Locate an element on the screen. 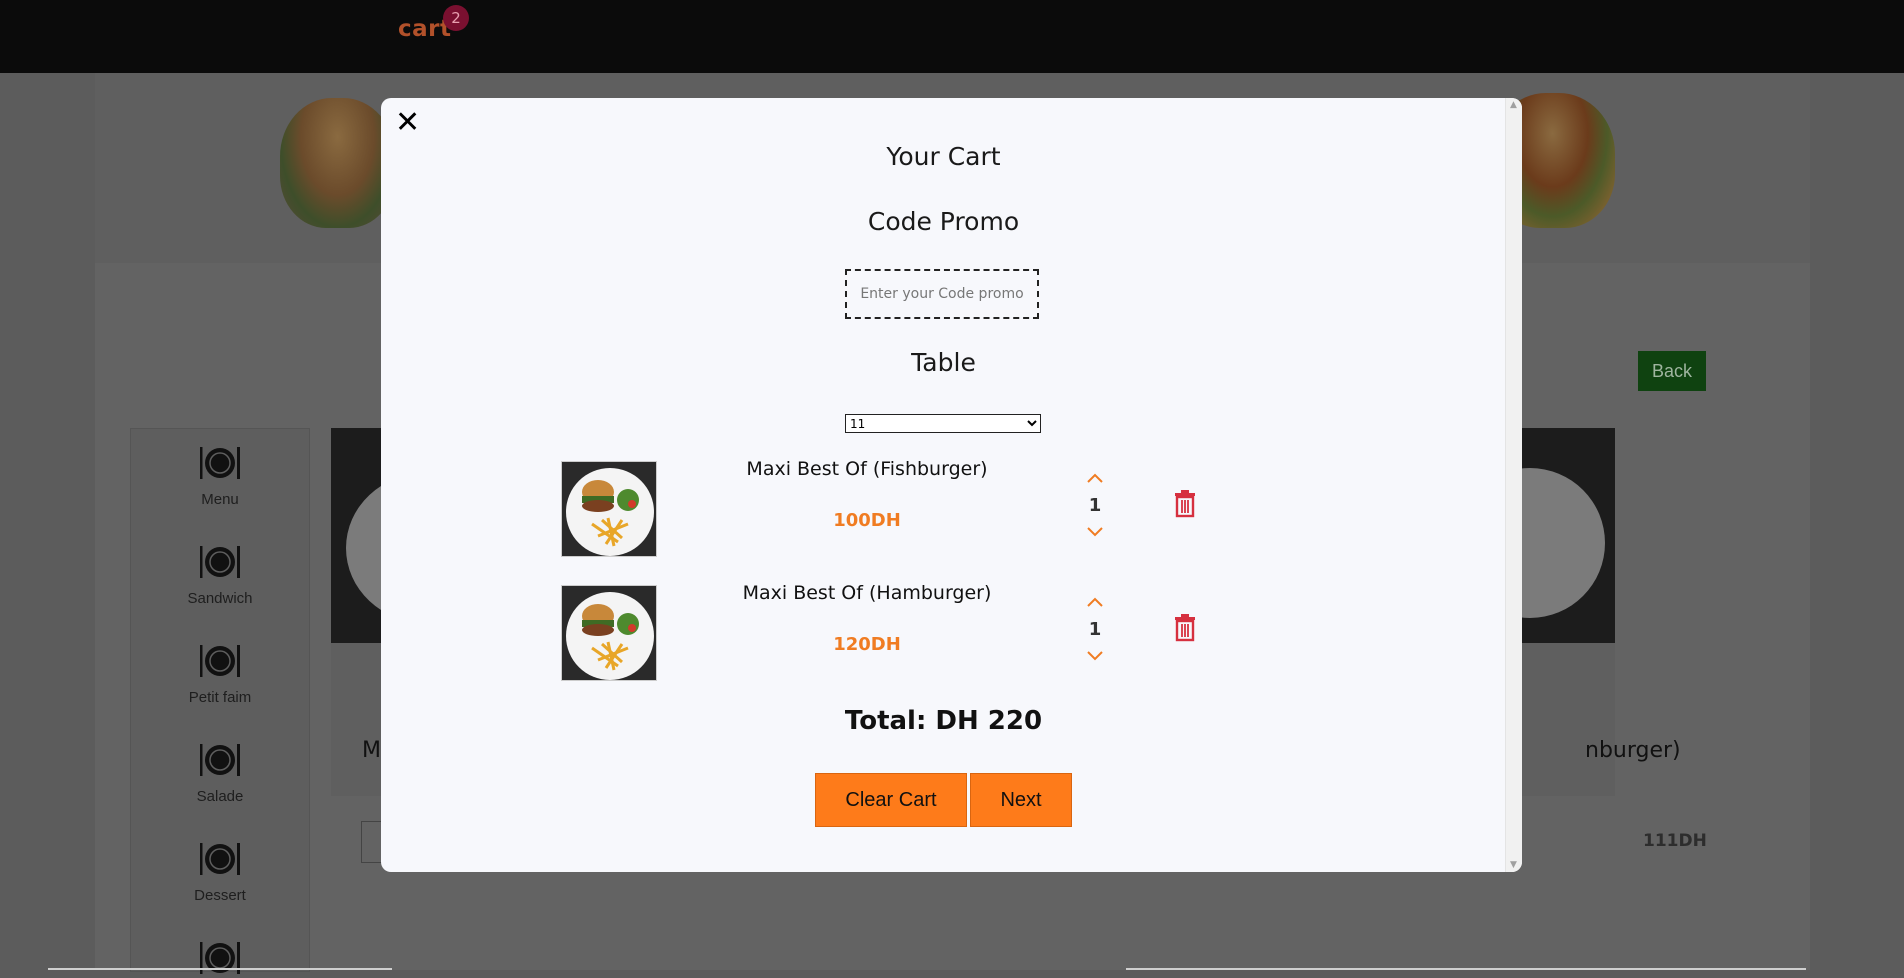 The width and height of the screenshot is (1904, 978). next-button: Next is located at coordinates (1021, 800).